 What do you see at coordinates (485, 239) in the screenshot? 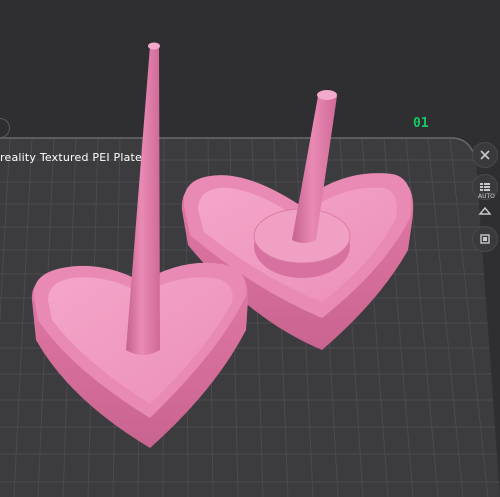
I see `arrange-icon` at bounding box center [485, 239].